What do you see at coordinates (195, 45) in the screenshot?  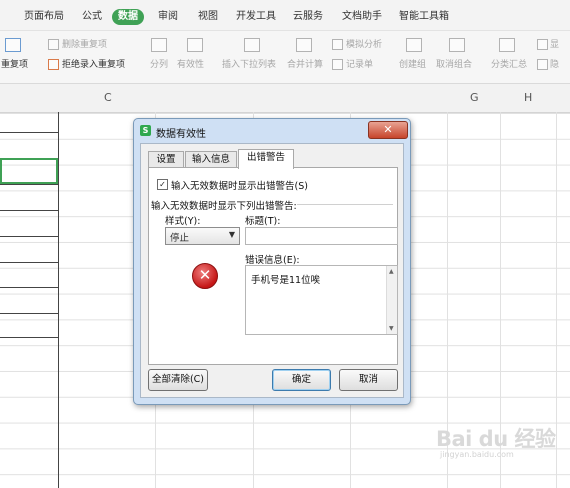 I see `validity-icon` at bounding box center [195, 45].